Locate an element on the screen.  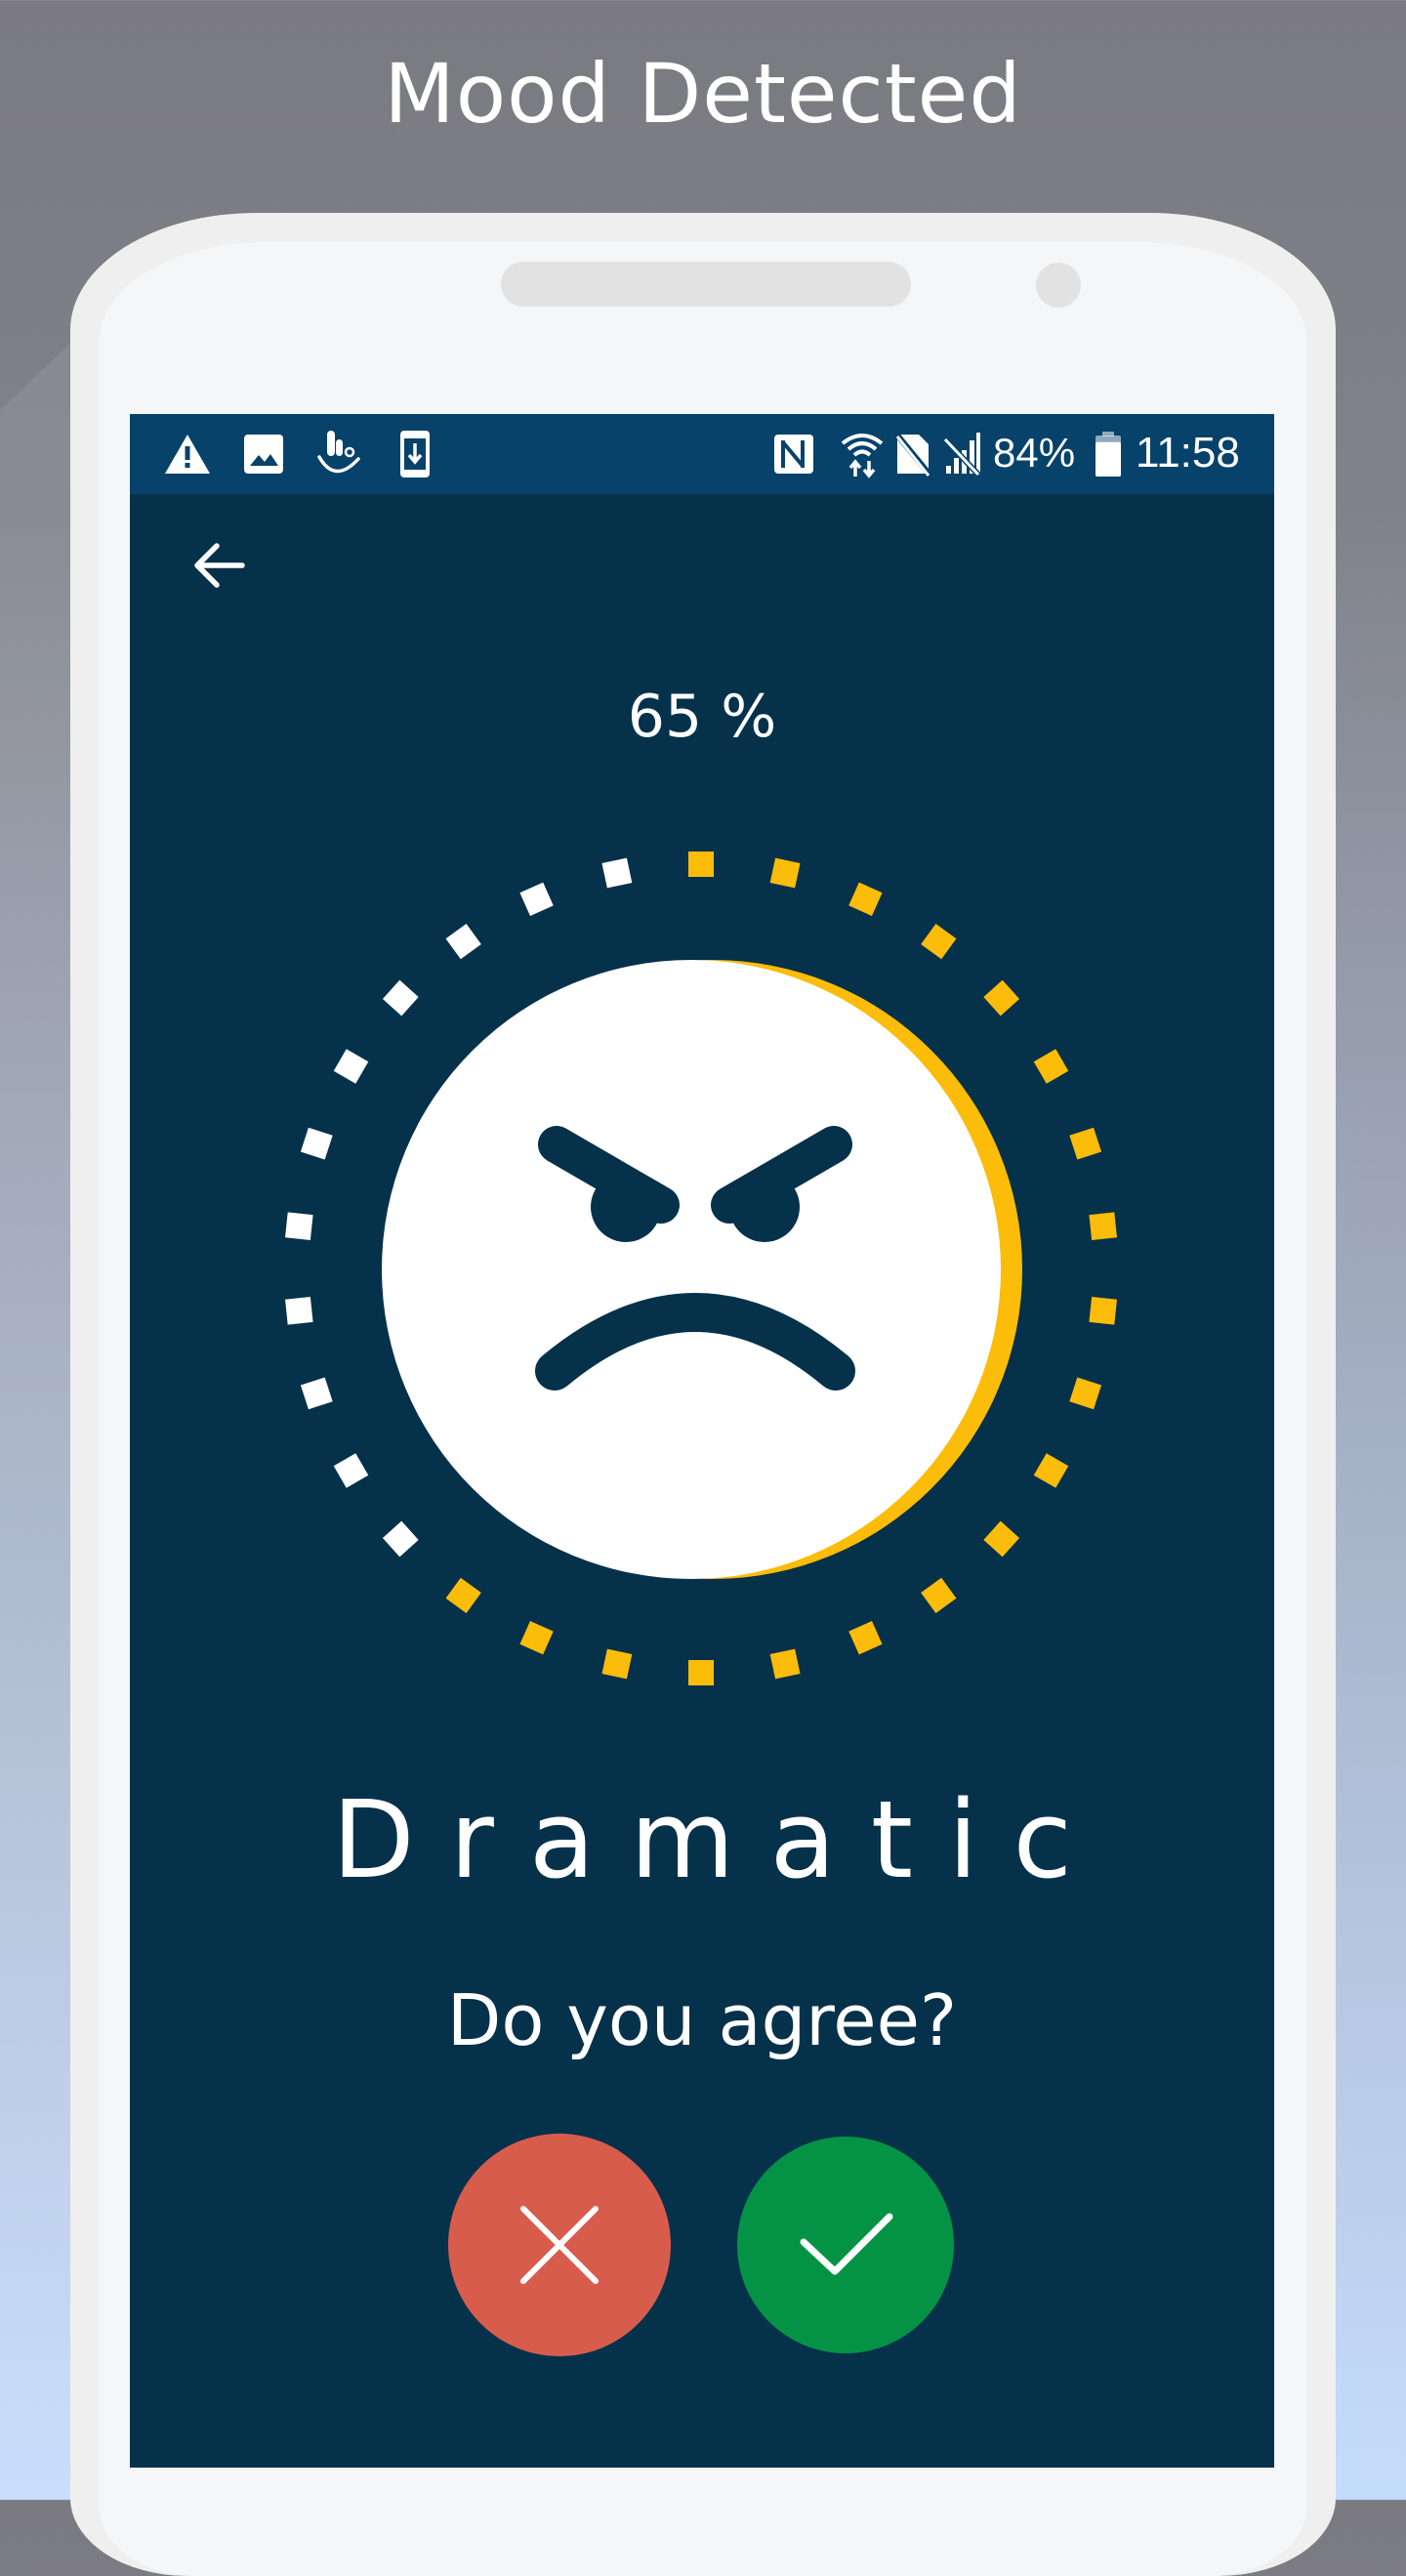
back-button is located at coordinates (219, 566).